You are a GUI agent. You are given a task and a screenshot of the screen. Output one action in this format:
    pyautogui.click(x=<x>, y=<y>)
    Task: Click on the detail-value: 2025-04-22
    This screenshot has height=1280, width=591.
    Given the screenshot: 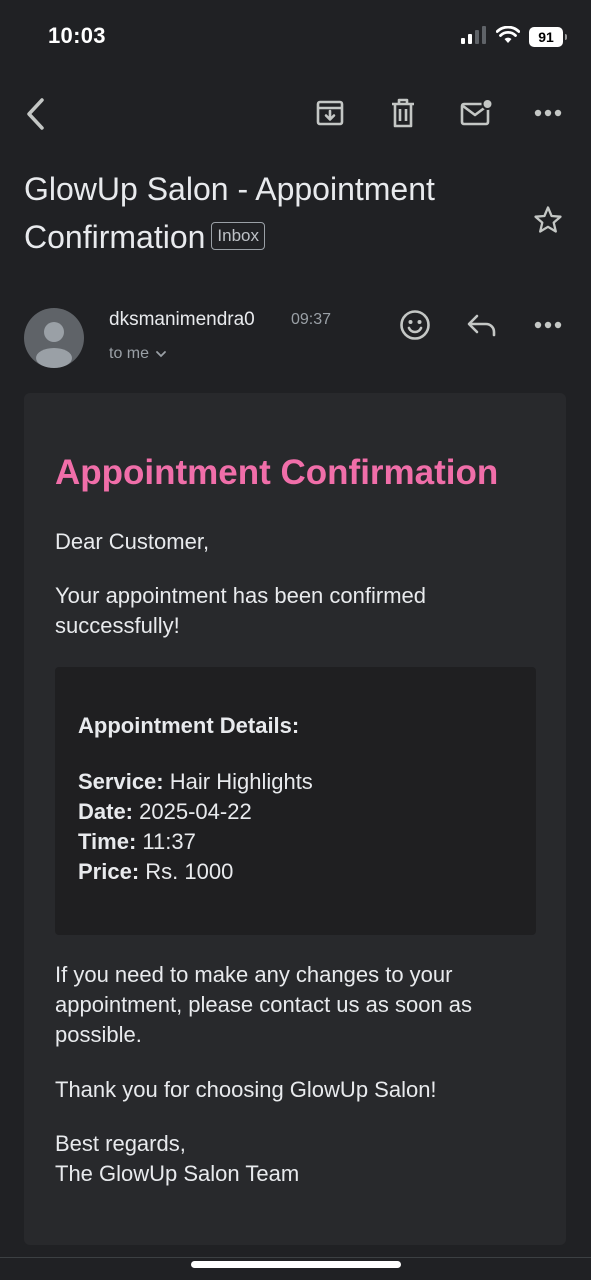 What is the action you would take?
    pyautogui.click(x=195, y=811)
    